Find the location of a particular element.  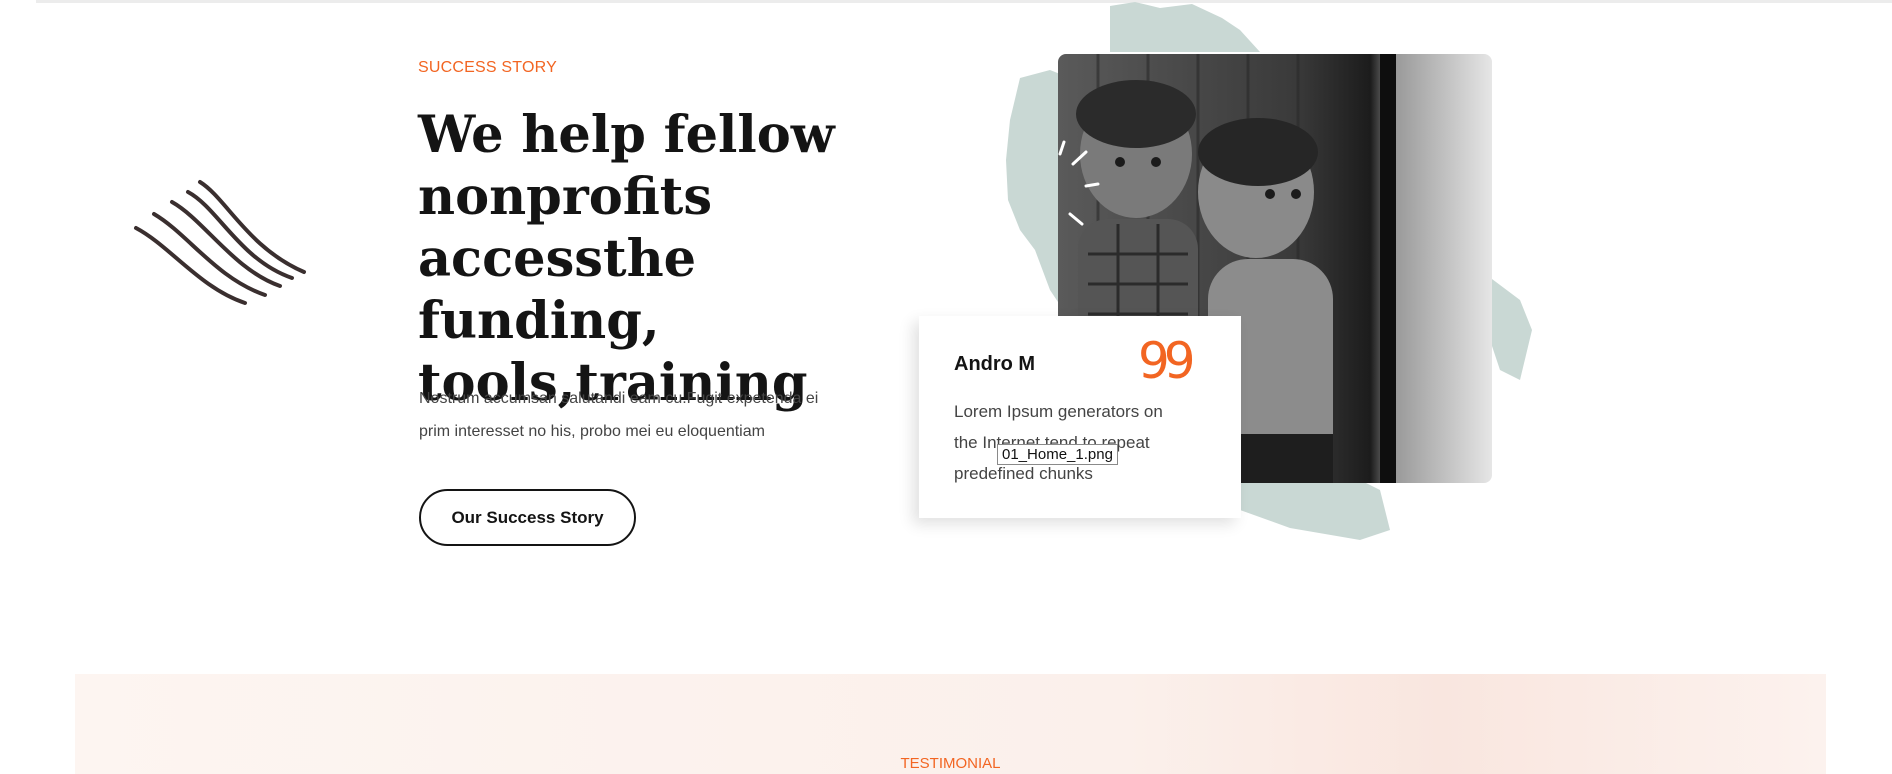

quote-icon: 99 is located at coordinates (1167, 361).